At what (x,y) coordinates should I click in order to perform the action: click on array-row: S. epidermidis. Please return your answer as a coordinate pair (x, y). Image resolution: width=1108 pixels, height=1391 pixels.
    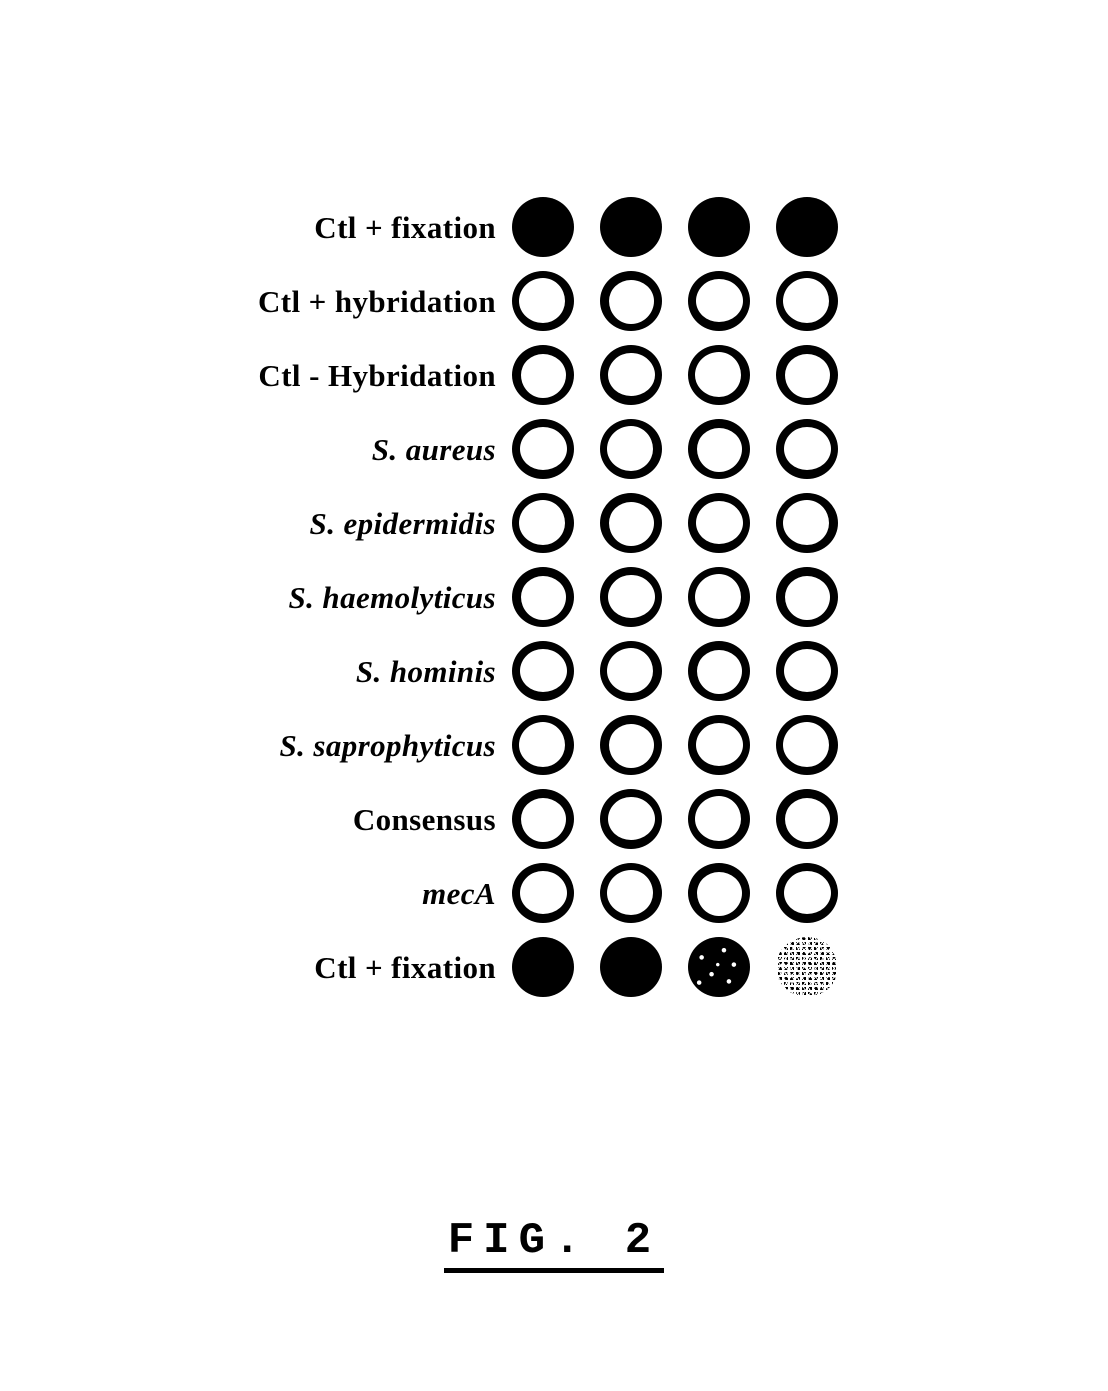
    Looking at the image, I should click on (520, 523).